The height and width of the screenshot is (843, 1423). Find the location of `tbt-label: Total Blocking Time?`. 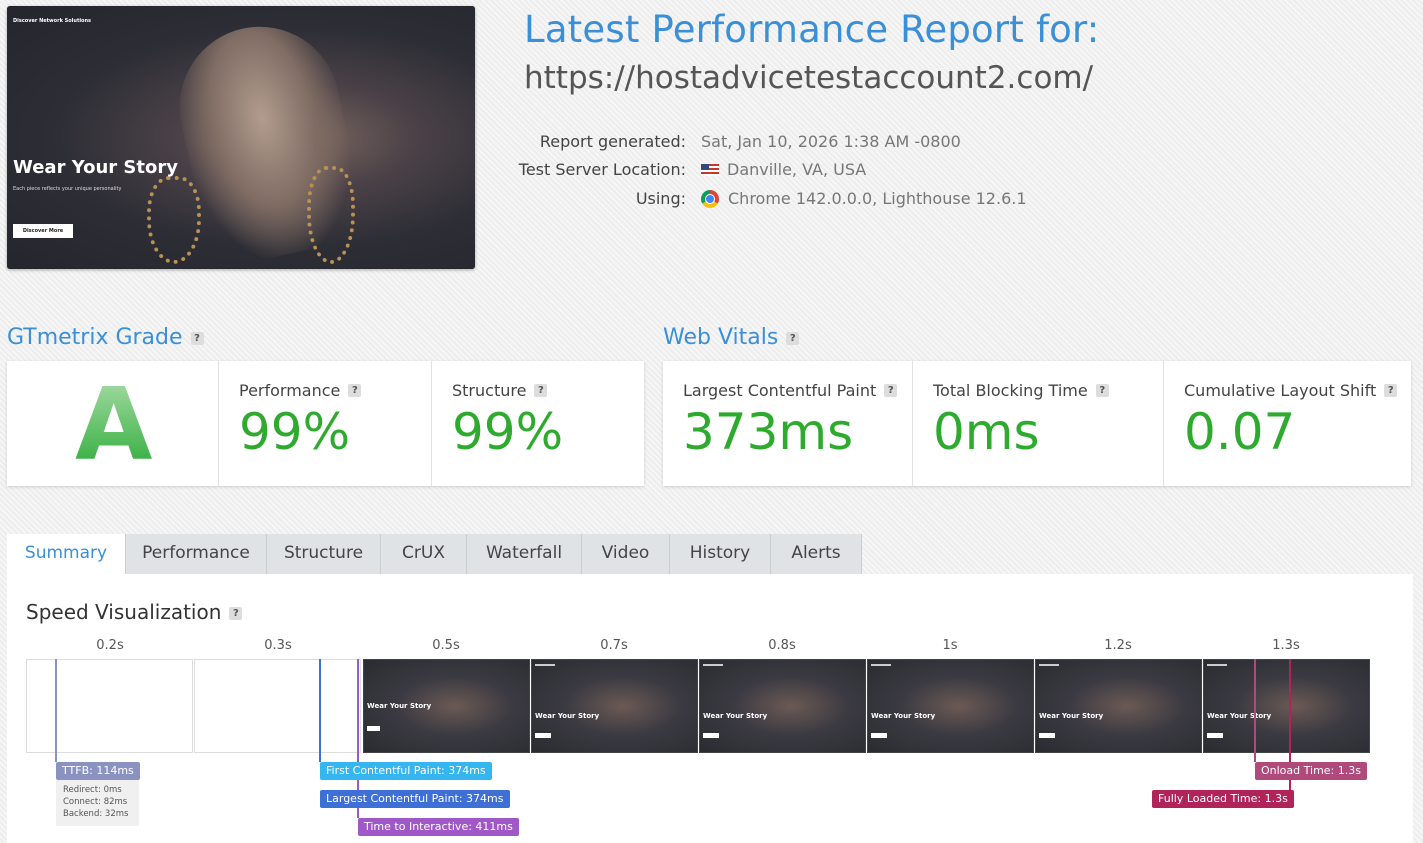

tbt-label: Total Blocking Time? is located at coordinates (1021, 390).